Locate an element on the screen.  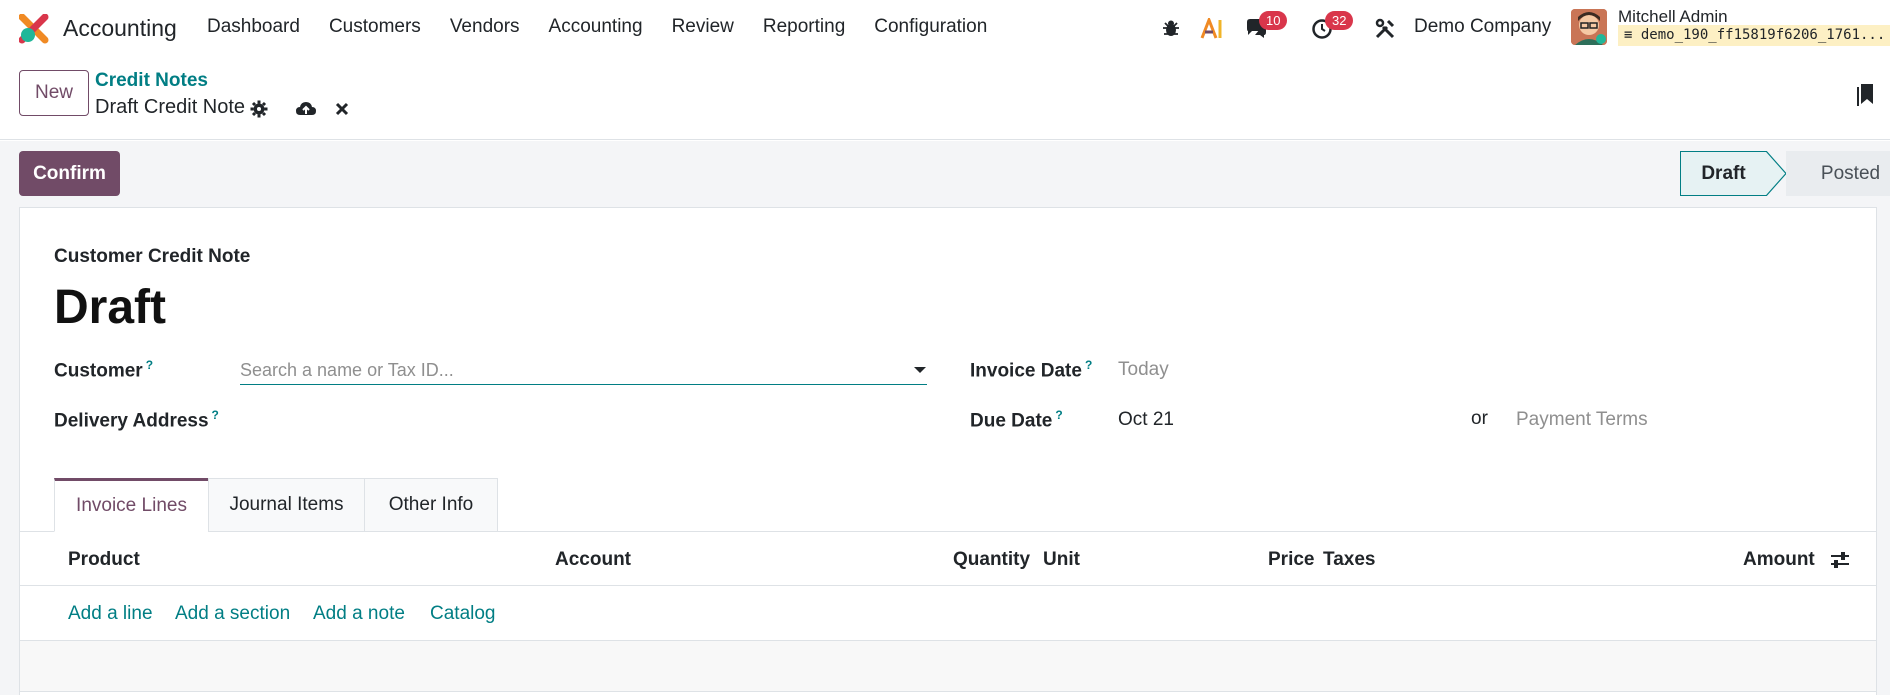
due-date-help-icon: ? is located at coordinates (1058, 415).